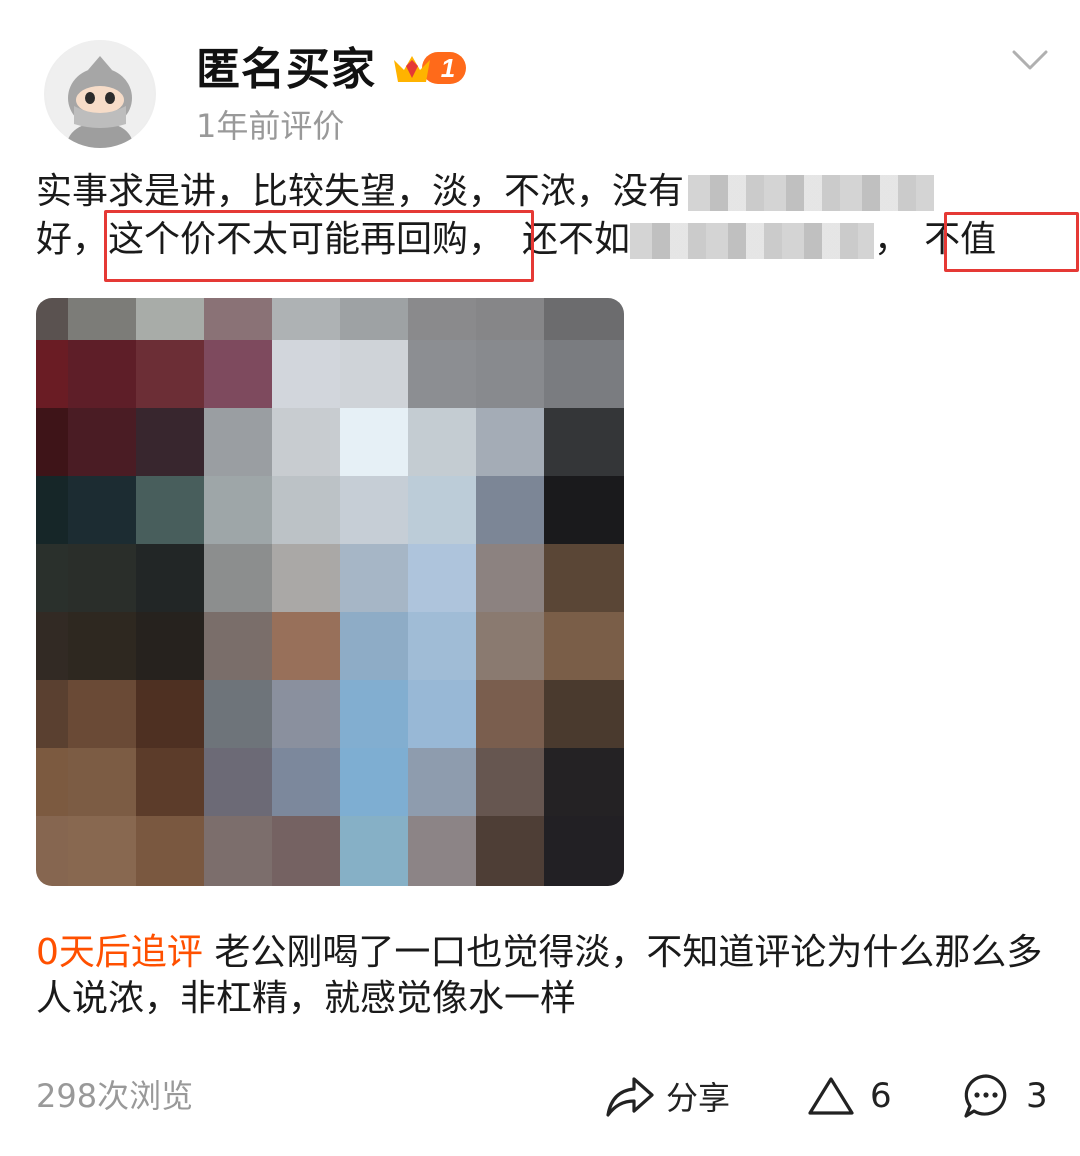  Describe the element at coordinates (72, 239) in the screenshot. I see `review-text-part: 好，` at that location.